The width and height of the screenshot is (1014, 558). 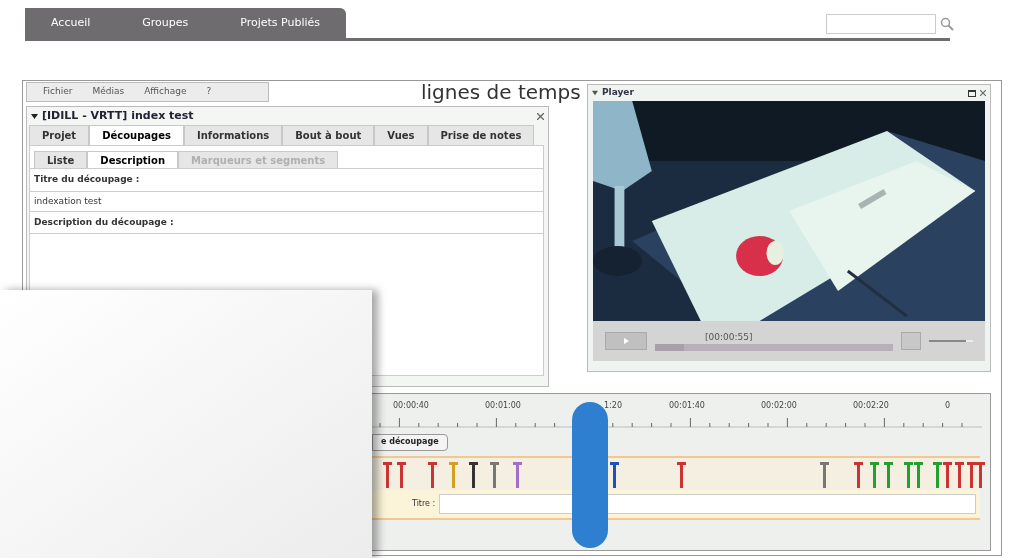 What do you see at coordinates (136, 135) in the screenshot?
I see `tab: Découpages` at bounding box center [136, 135].